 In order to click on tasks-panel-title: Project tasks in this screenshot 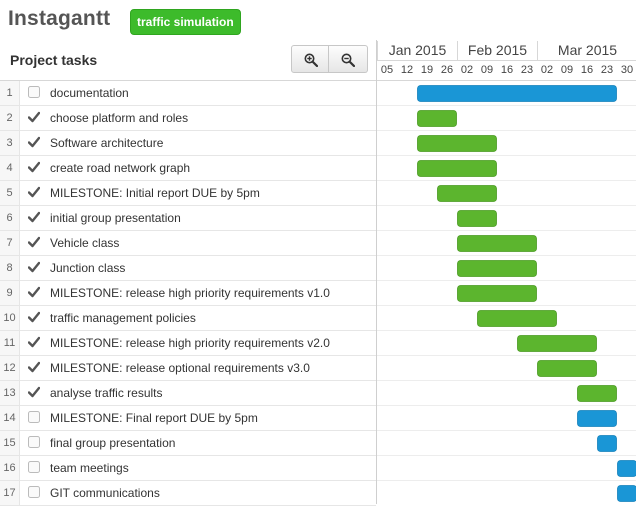, I will do `click(53, 60)`.